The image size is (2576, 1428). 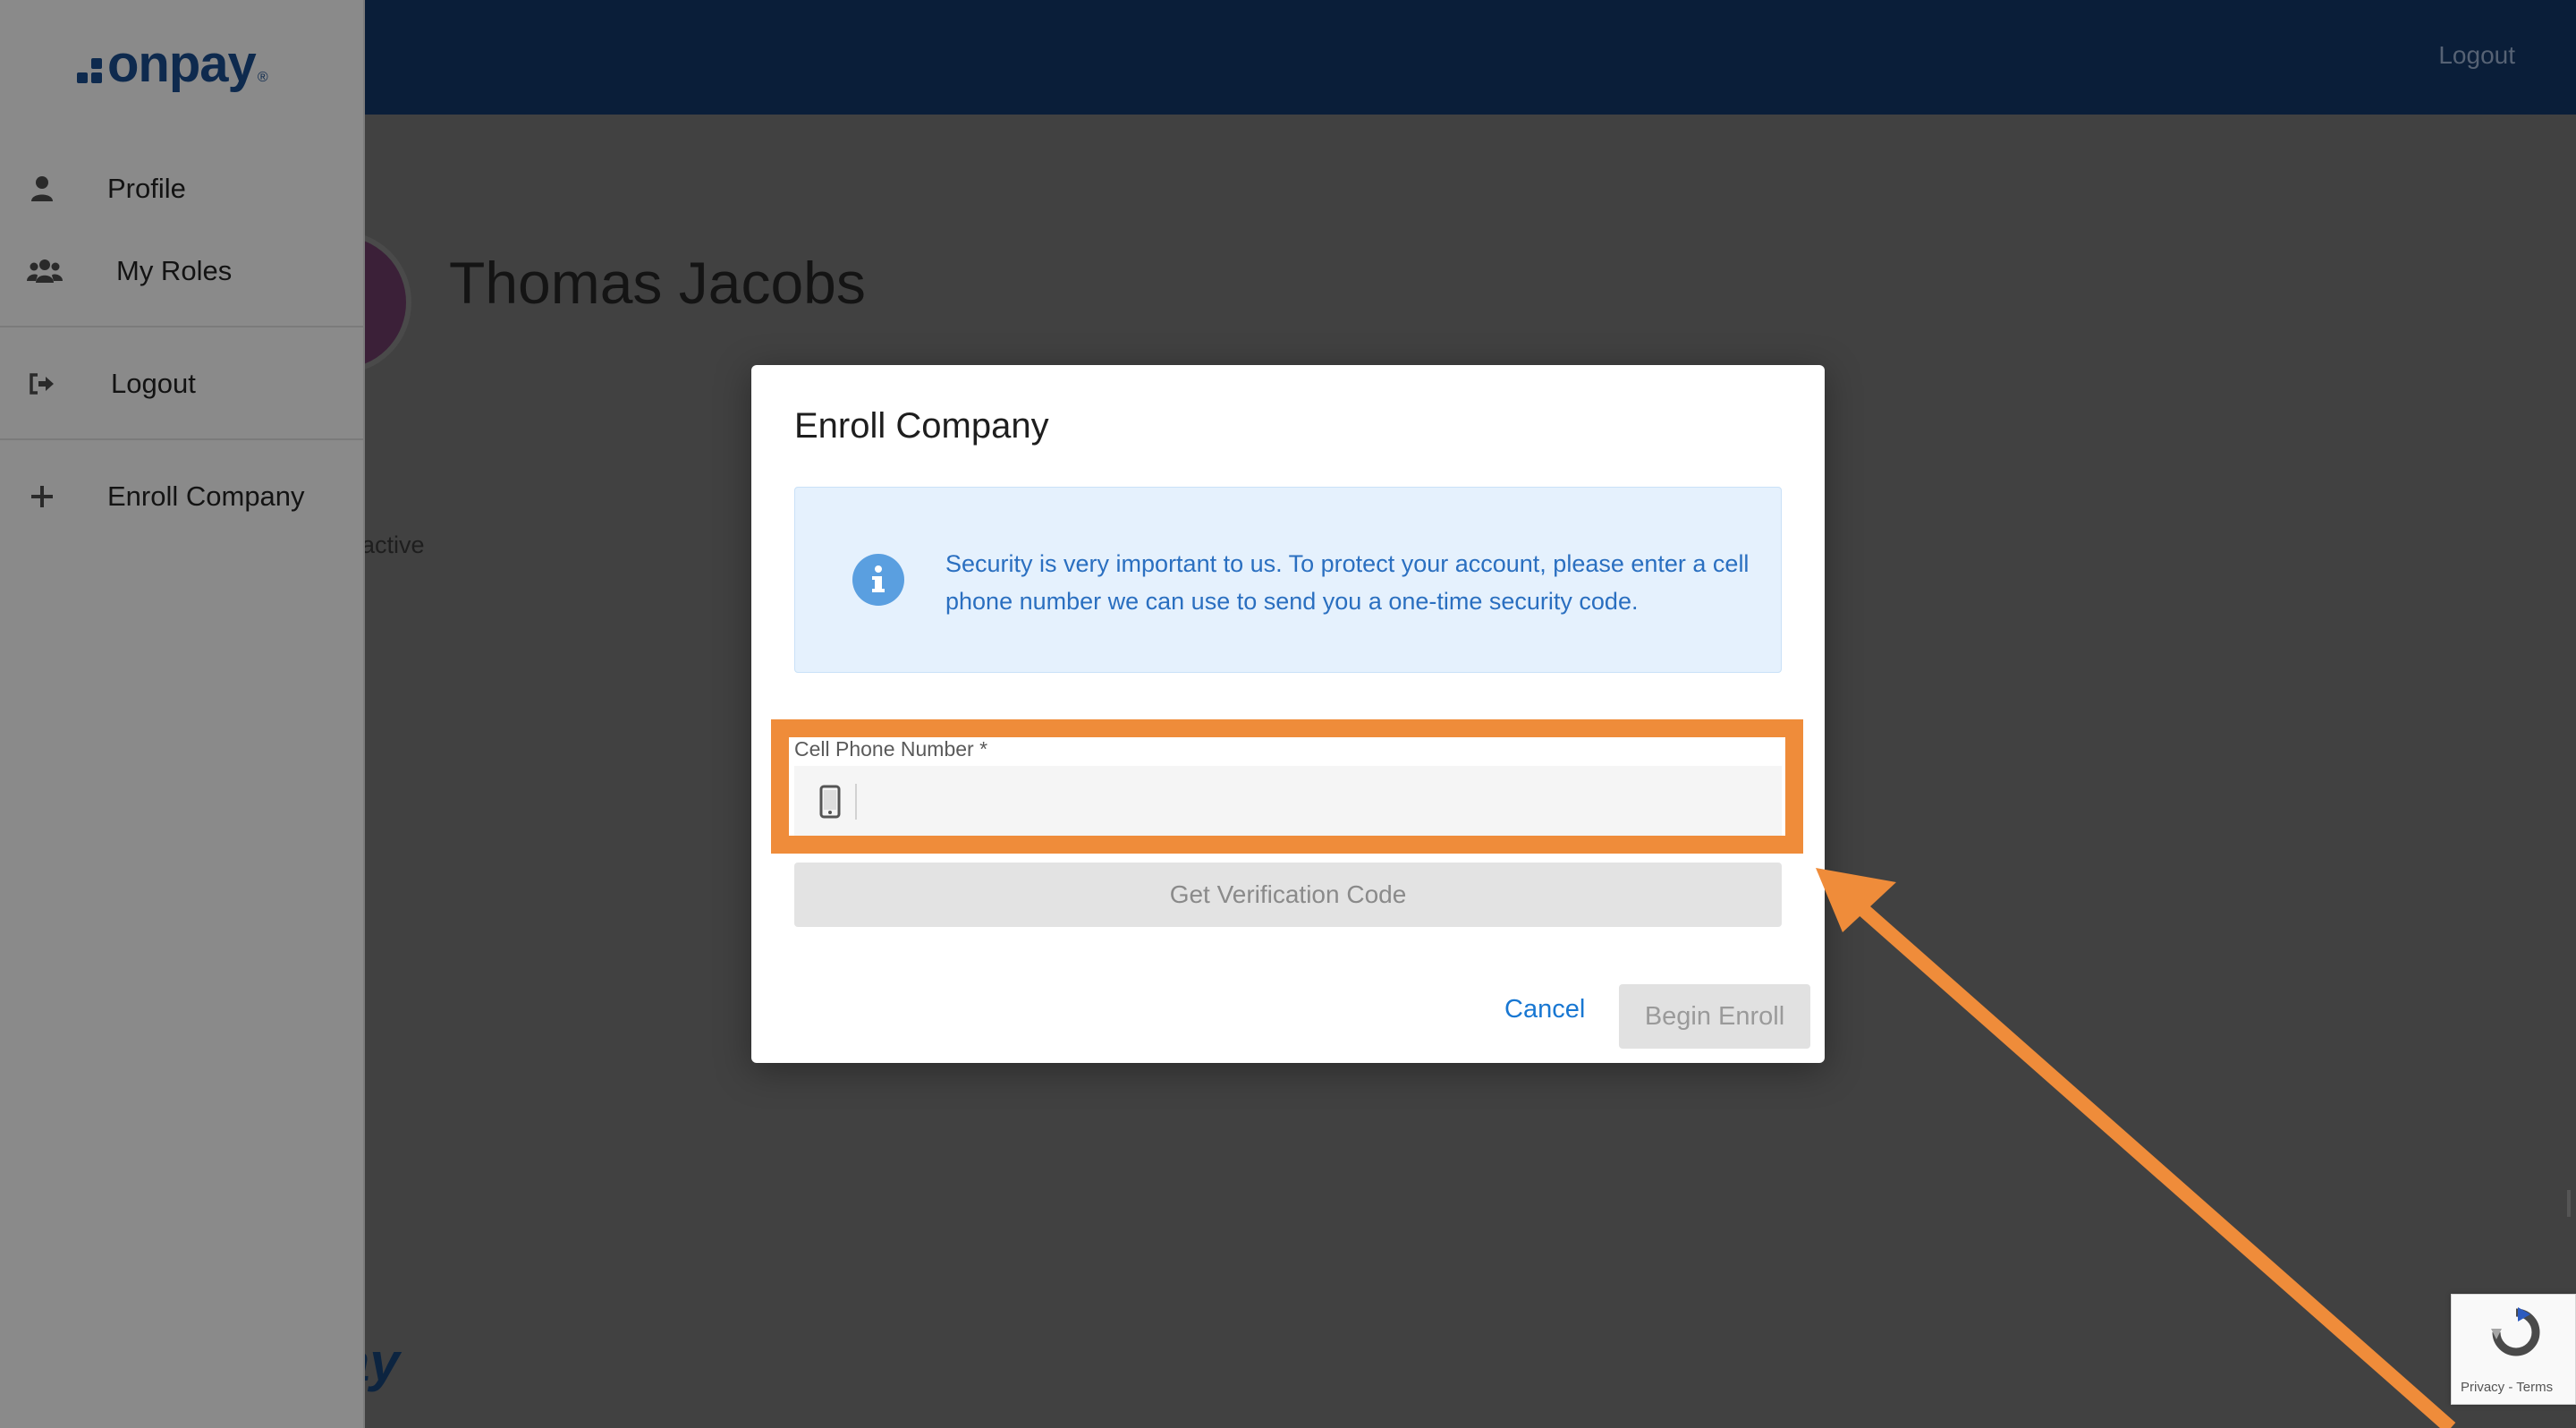 I want to click on recaptcha-privacy-terms: Privacy - Terms, so click(x=2507, y=1387).